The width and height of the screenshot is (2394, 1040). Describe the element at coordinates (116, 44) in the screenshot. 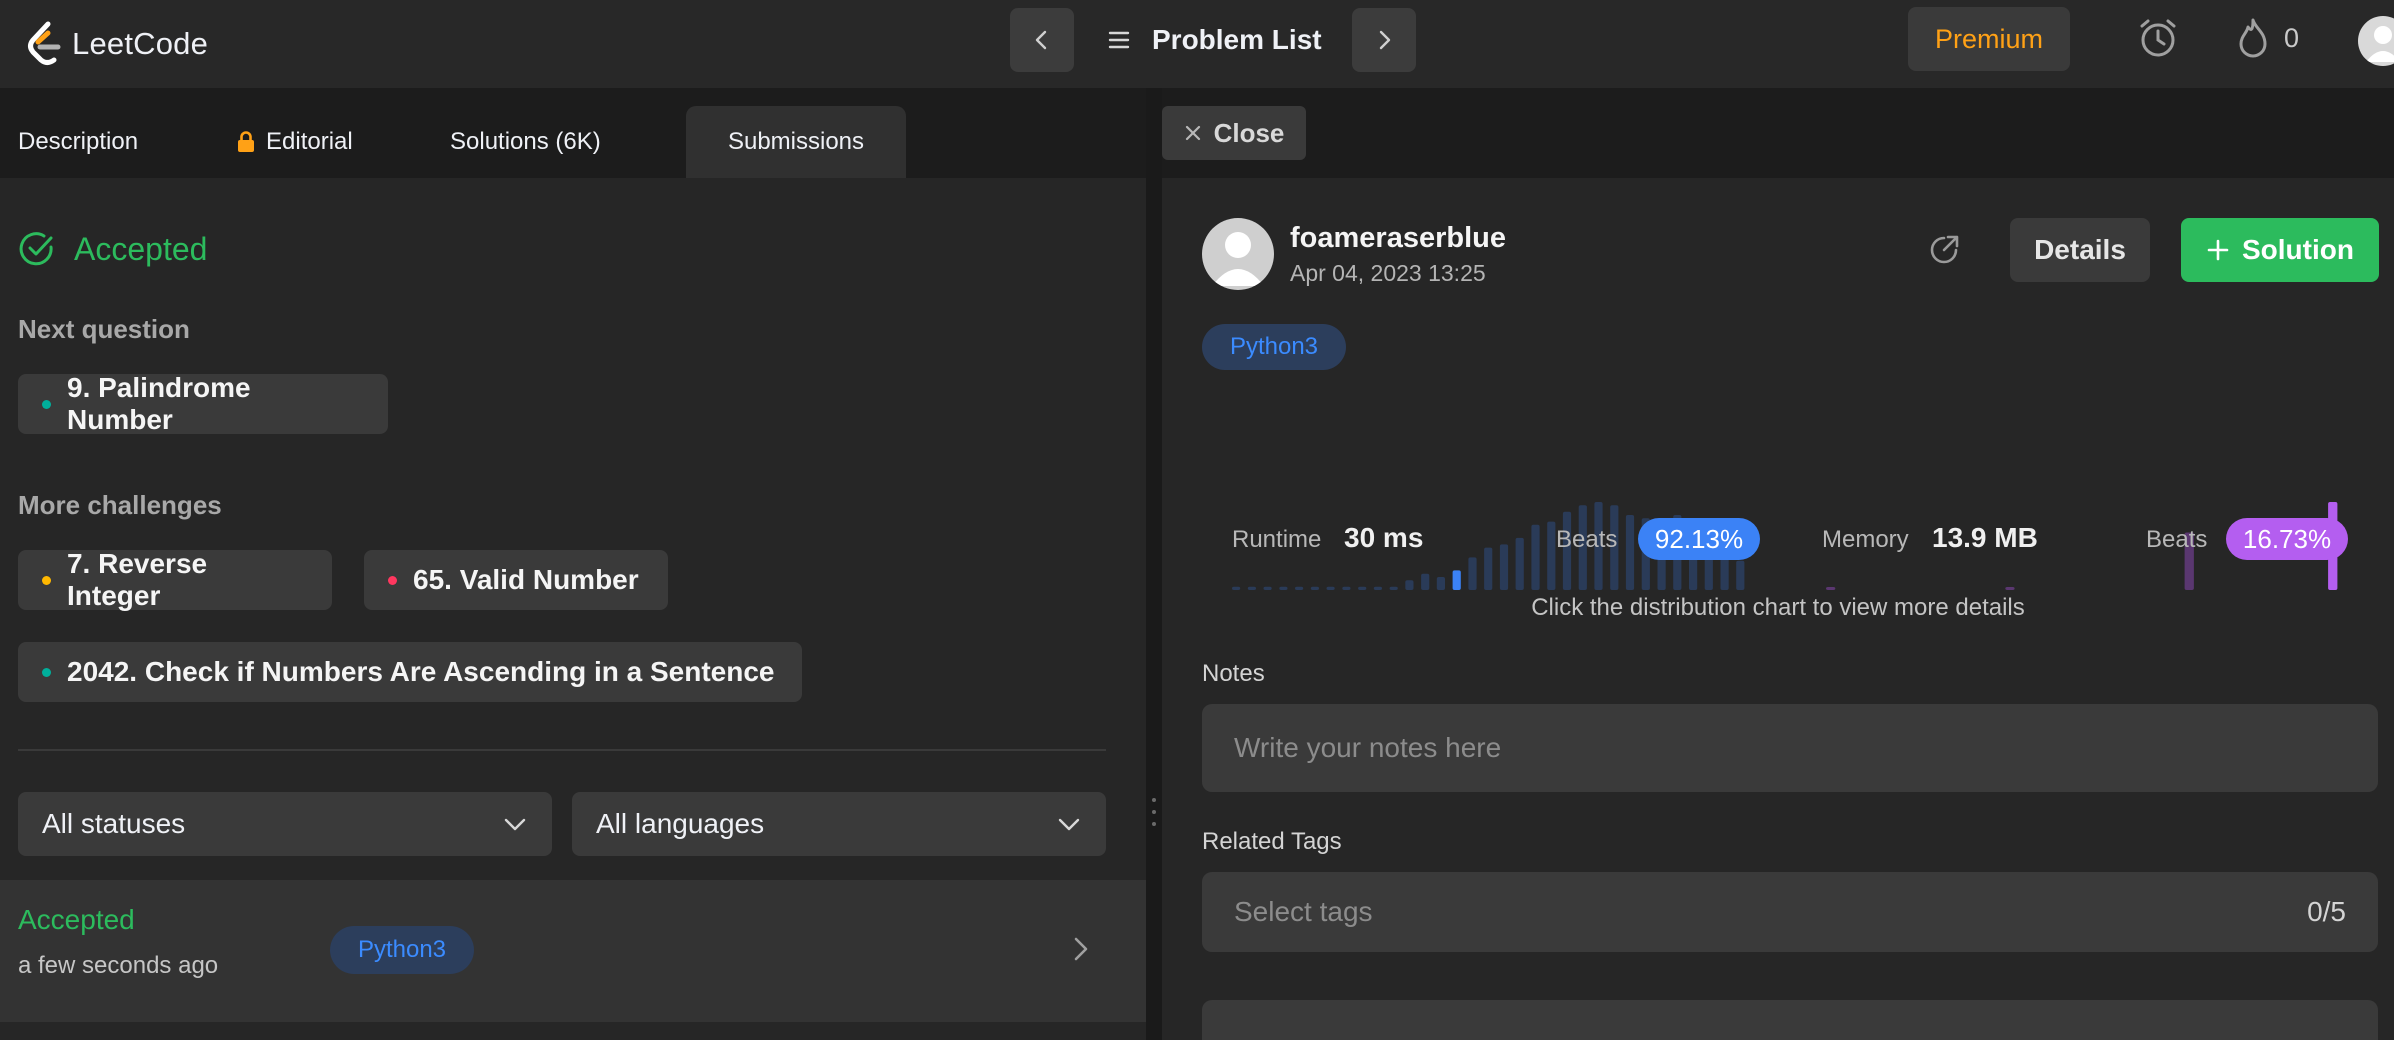

I see `leetcode-logo: LeetCode` at that location.